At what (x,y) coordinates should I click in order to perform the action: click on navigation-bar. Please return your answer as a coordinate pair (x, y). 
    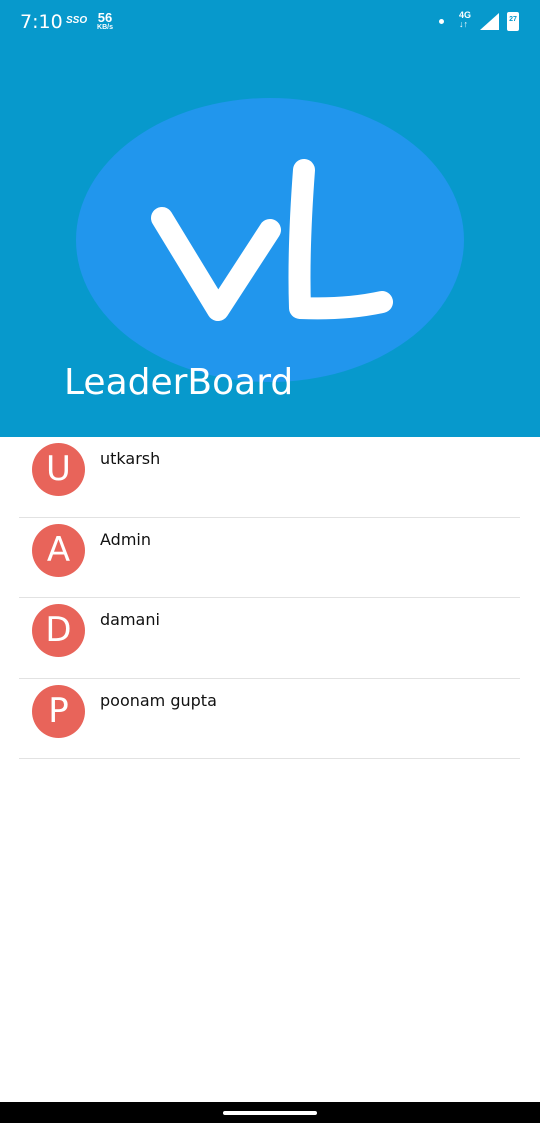
    Looking at the image, I should click on (270, 1112).